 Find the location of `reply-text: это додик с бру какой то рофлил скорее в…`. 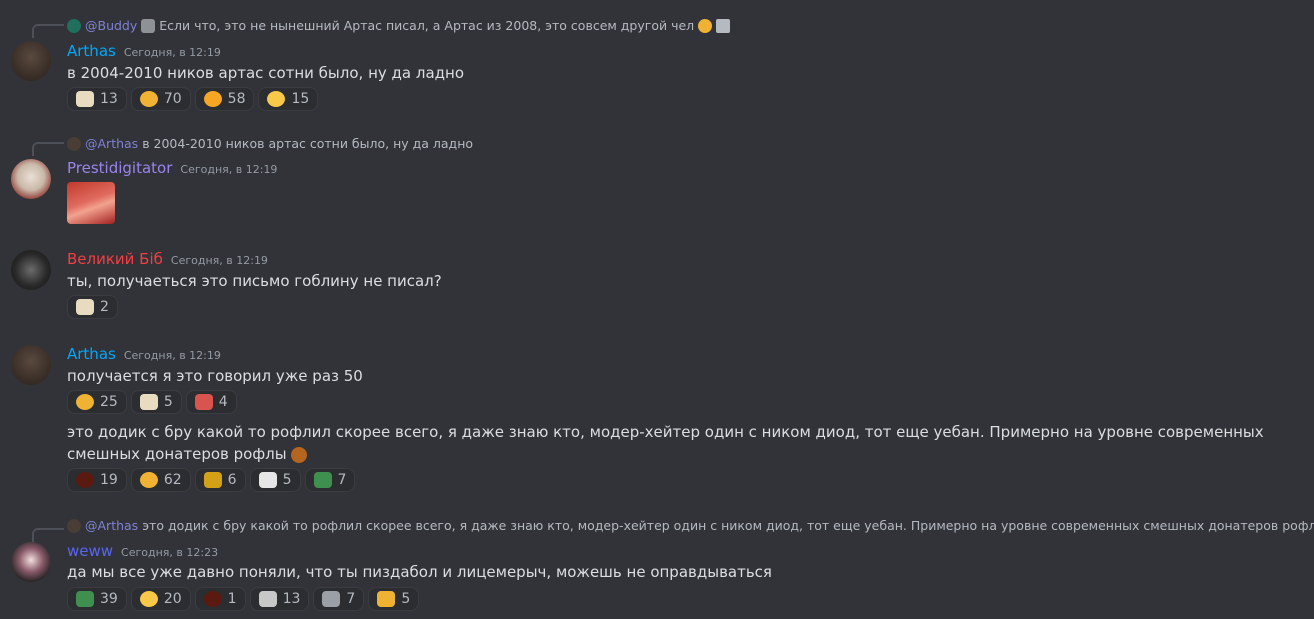

reply-text: это додик с бру какой то рофлил скорее в… is located at coordinates (728, 525).